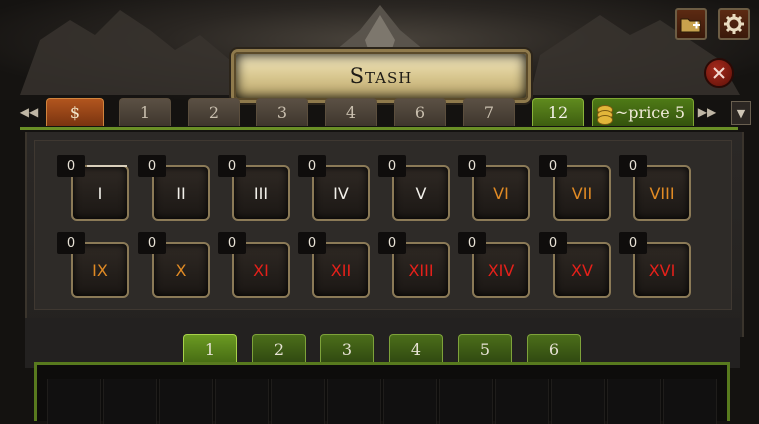 Image resolution: width=759 pixels, height=424 pixels. What do you see at coordinates (495, 188) in the screenshot?
I see `slot-vi: VI 0` at bounding box center [495, 188].